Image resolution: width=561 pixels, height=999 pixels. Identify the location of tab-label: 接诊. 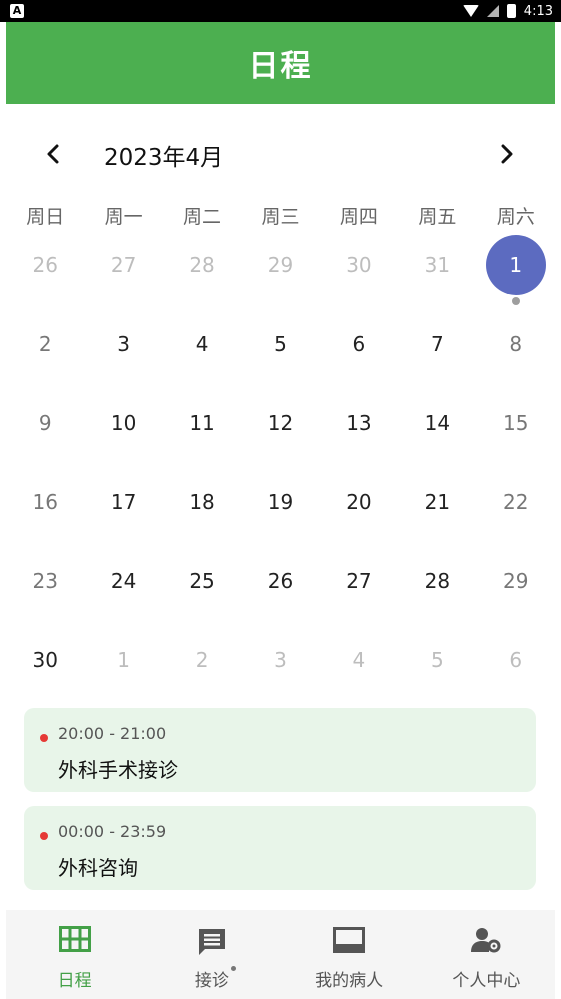
(211, 981).